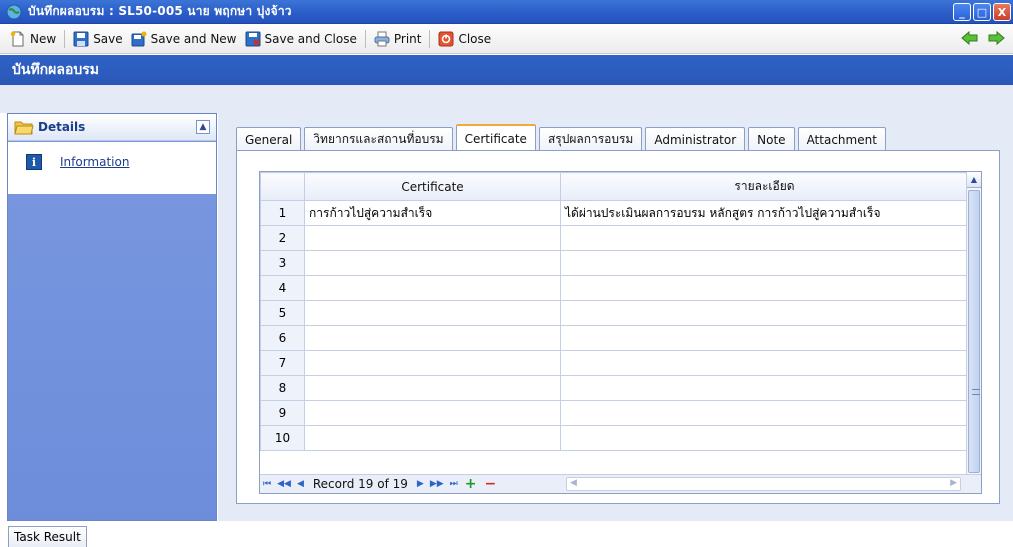 The width and height of the screenshot is (1013, 547). What do you see at coordinates (962, 12) in the screenshot?
I see `minimize-button: _` at bounding box center [962, 12].